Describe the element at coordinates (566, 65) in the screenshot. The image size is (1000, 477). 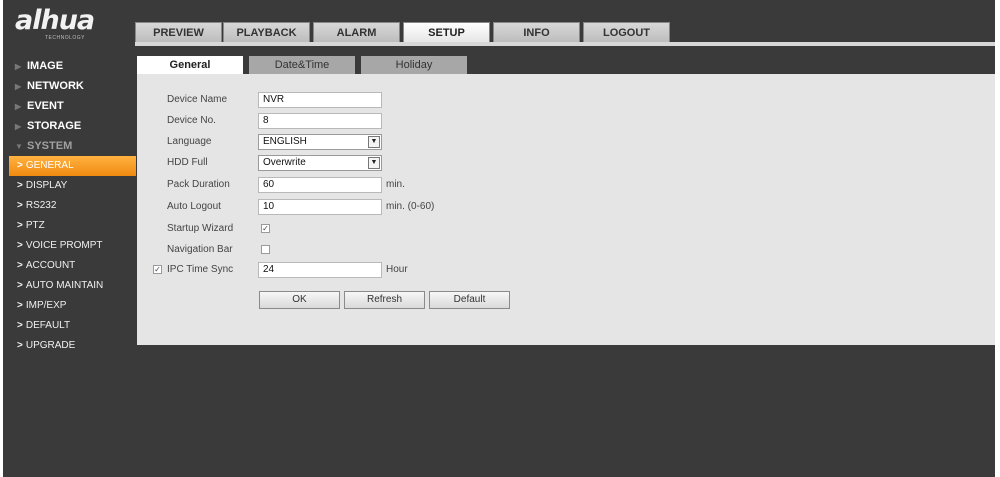
I see `settings-tabs: General Date&Time Holiday` at that location.